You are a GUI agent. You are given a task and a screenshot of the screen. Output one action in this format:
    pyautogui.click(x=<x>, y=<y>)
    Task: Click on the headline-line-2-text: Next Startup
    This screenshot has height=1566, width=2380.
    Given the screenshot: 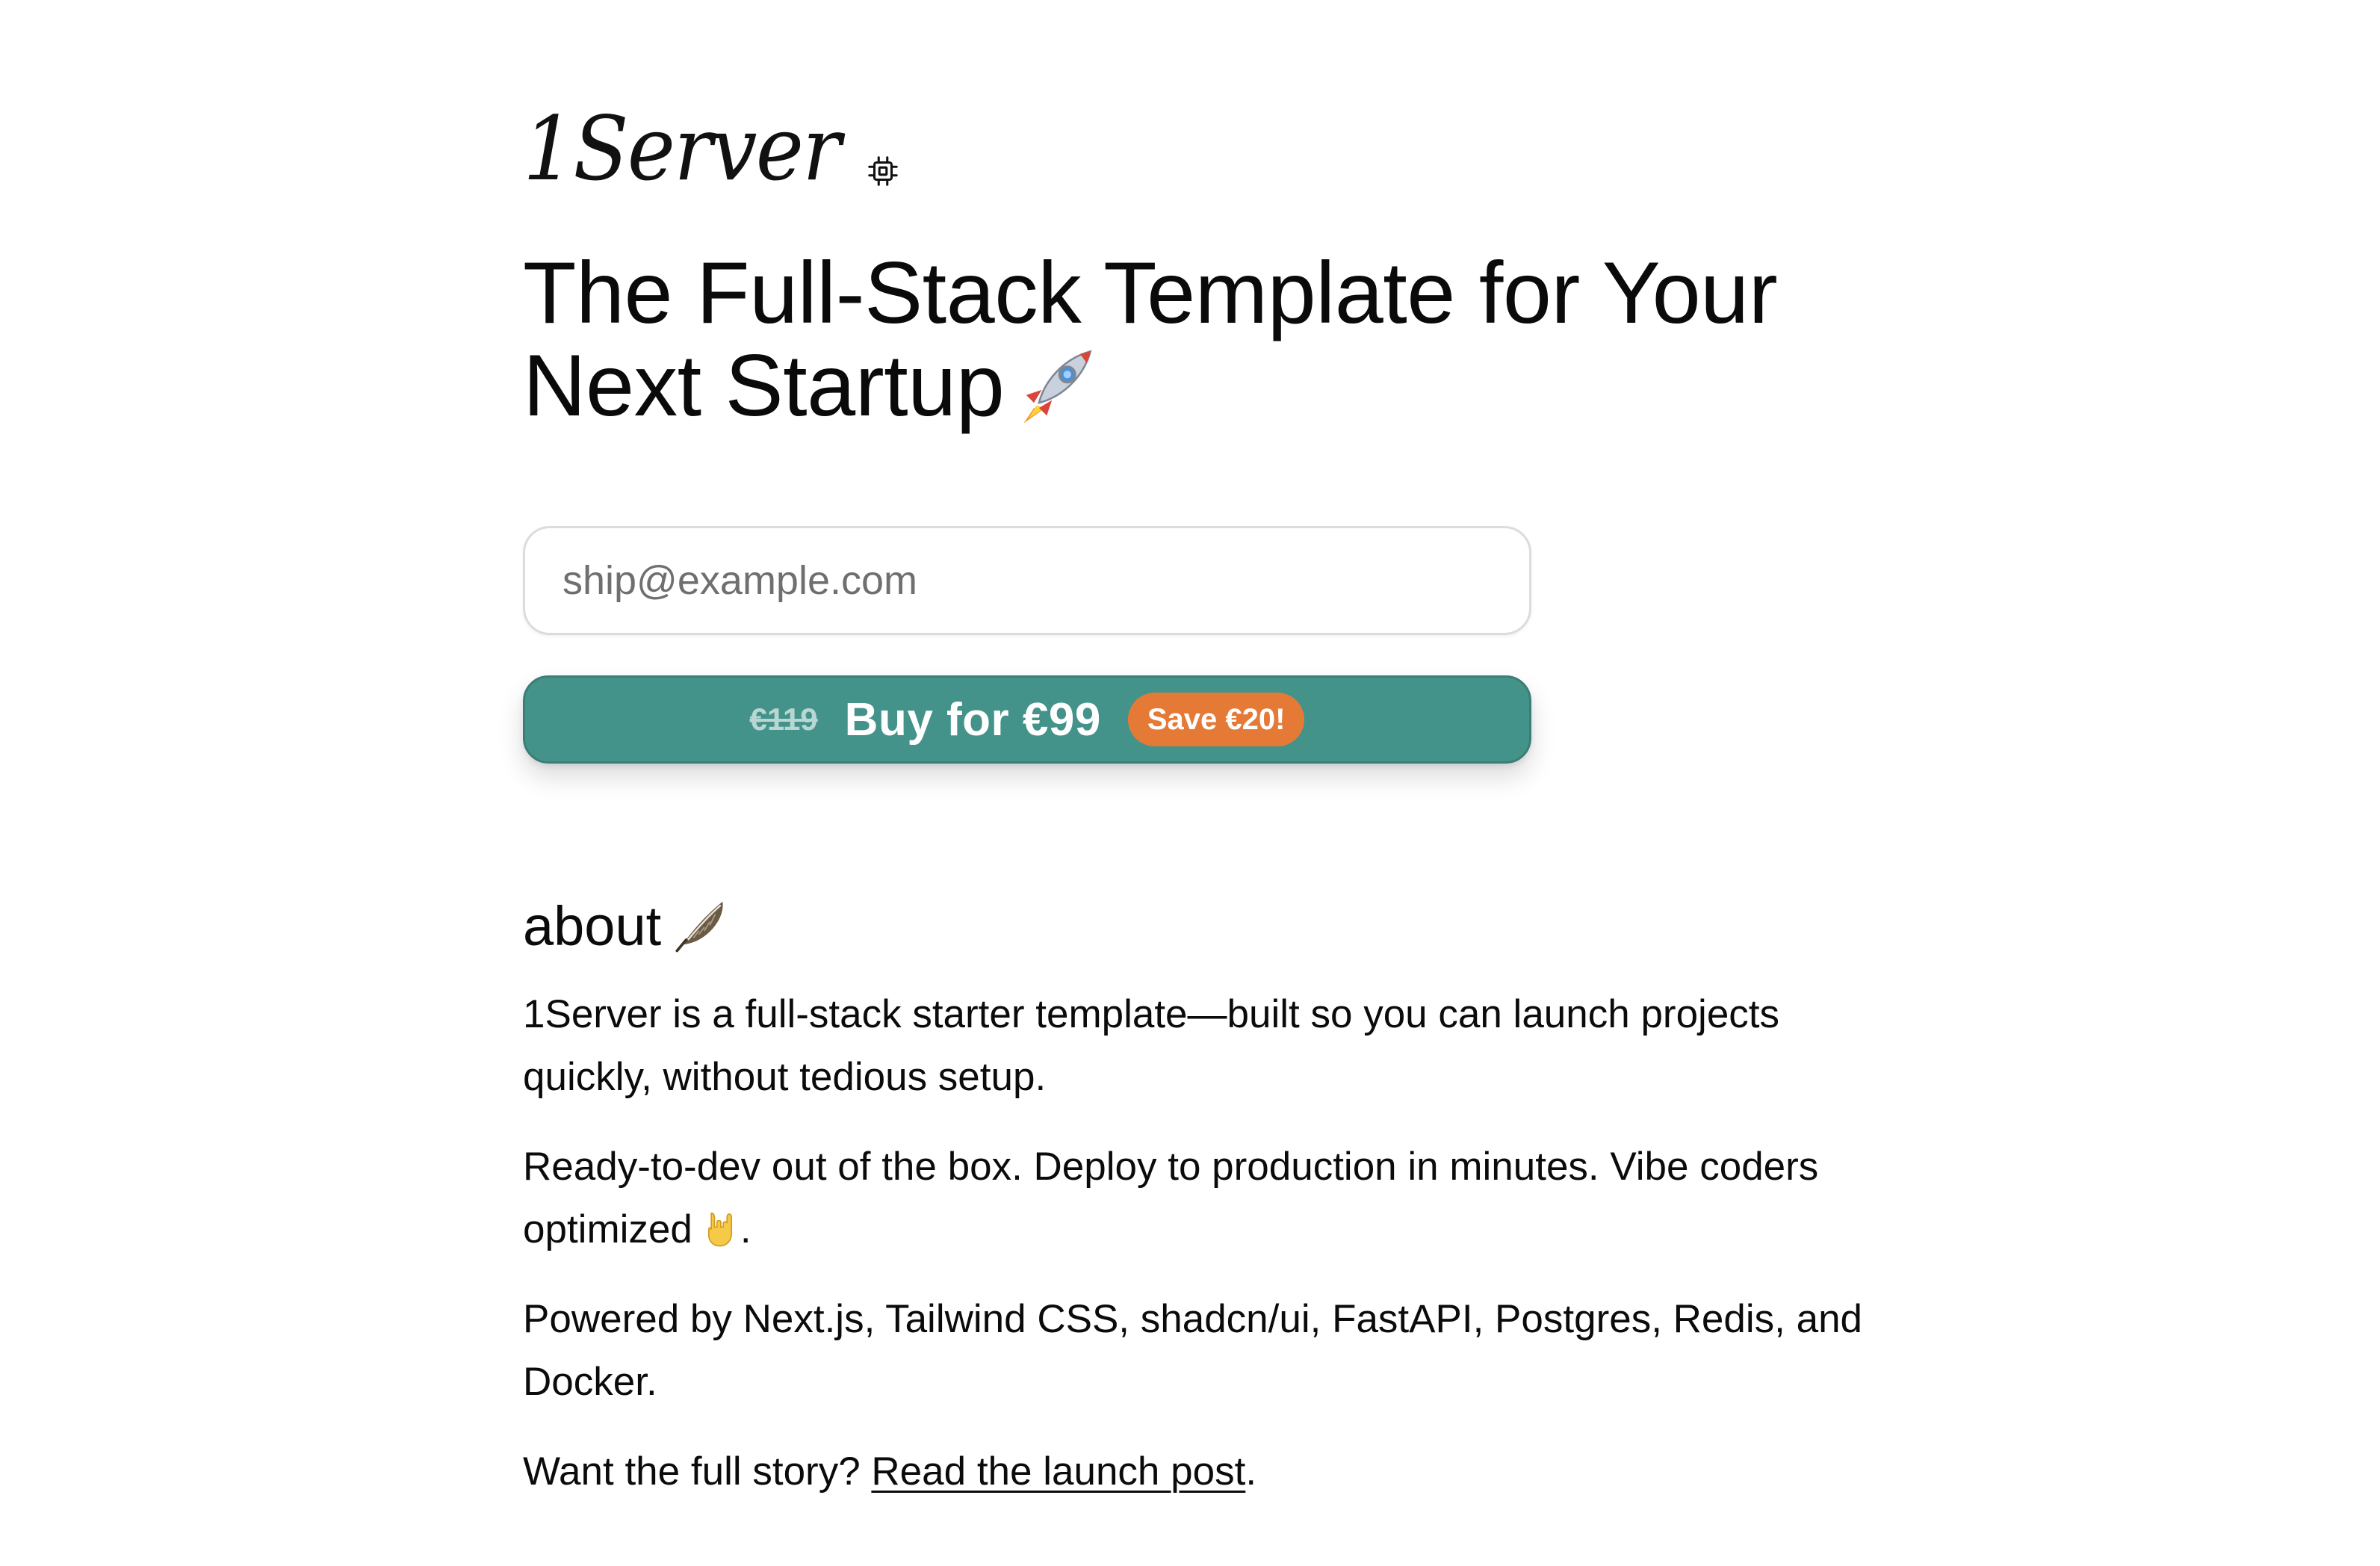 What is the action you would take?
    pyautogui.click(x=764, y=385)
    